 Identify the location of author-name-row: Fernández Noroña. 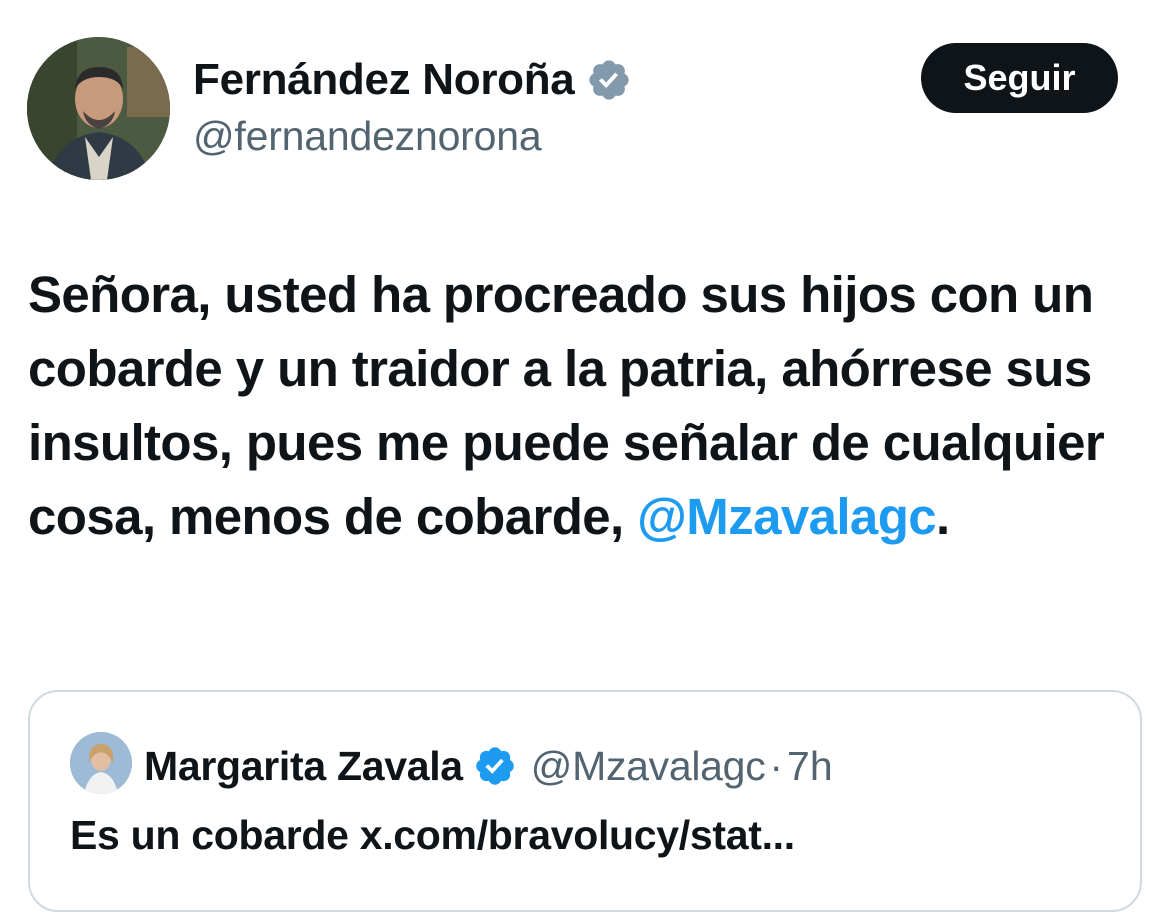
(412, 80).